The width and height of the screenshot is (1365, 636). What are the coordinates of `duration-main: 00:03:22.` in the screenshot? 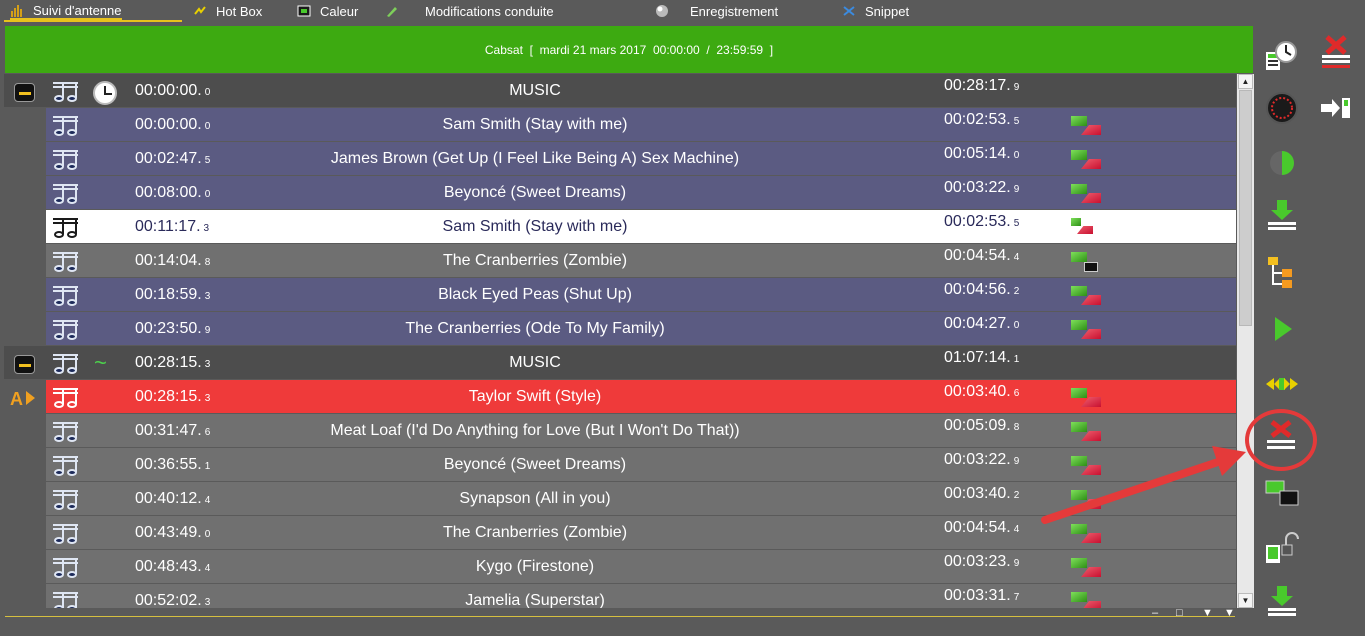 It's located at (977, 459).